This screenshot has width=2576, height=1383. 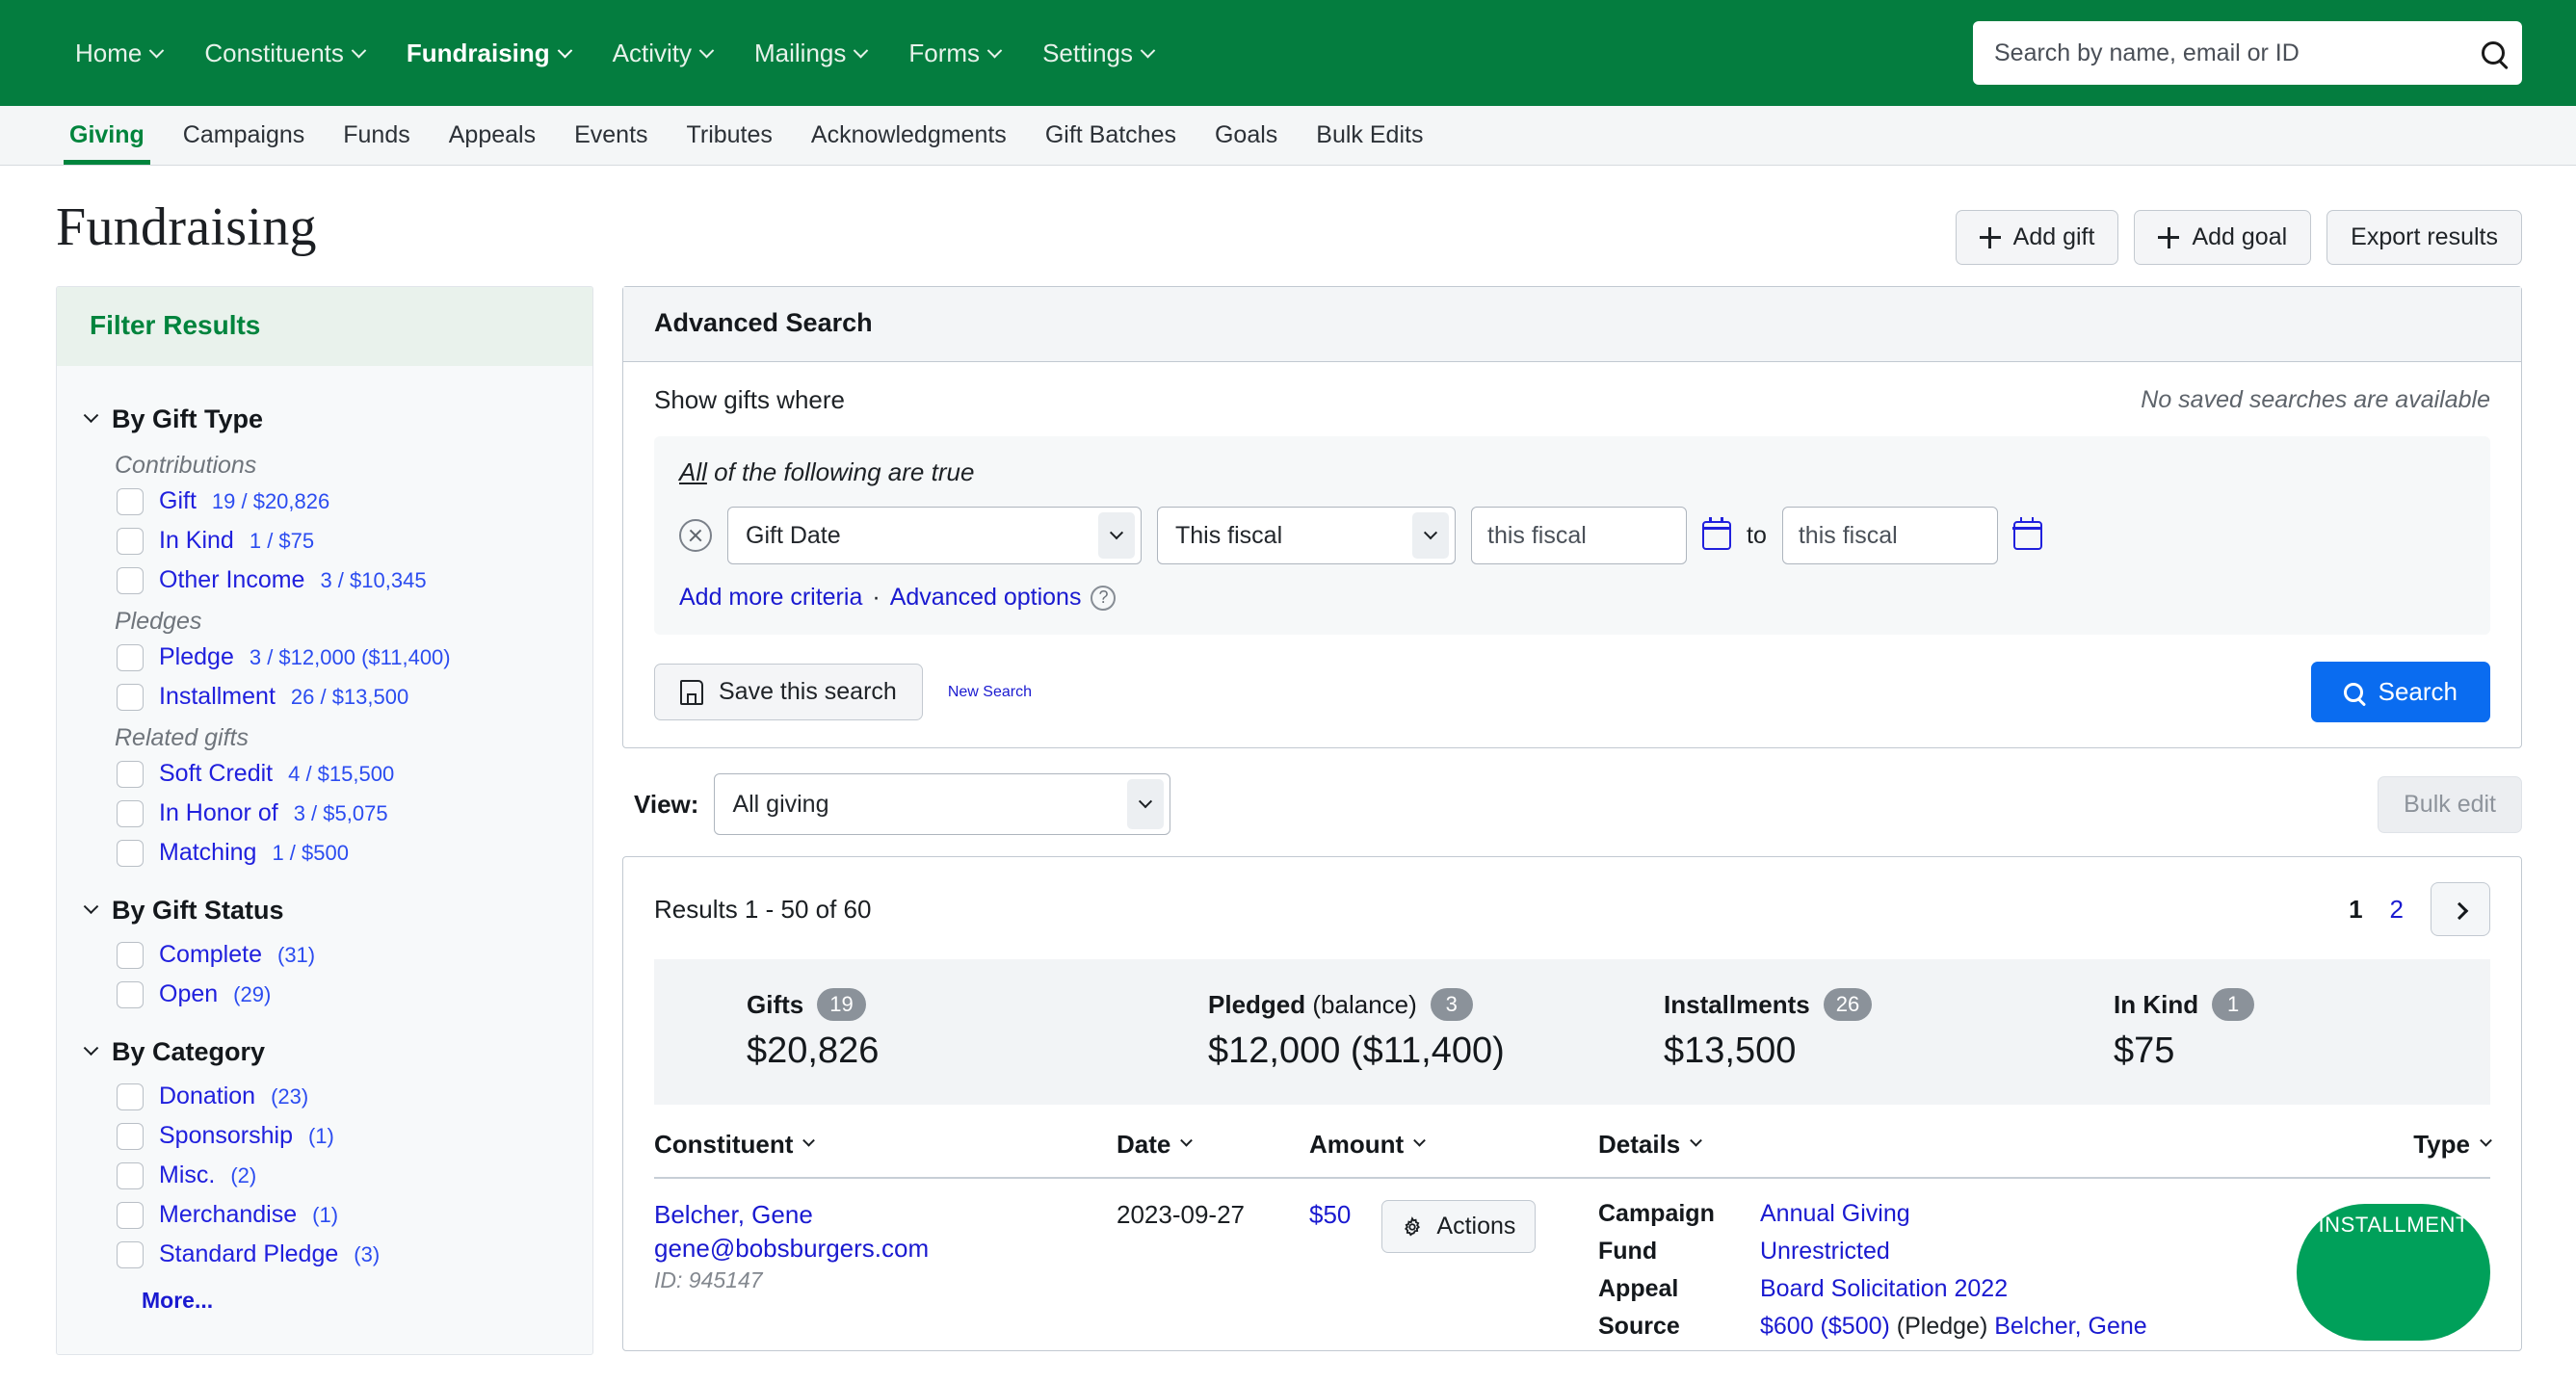 I want to click on criteria-date-to-input: this fiscal, so click(x=1890, y=535).